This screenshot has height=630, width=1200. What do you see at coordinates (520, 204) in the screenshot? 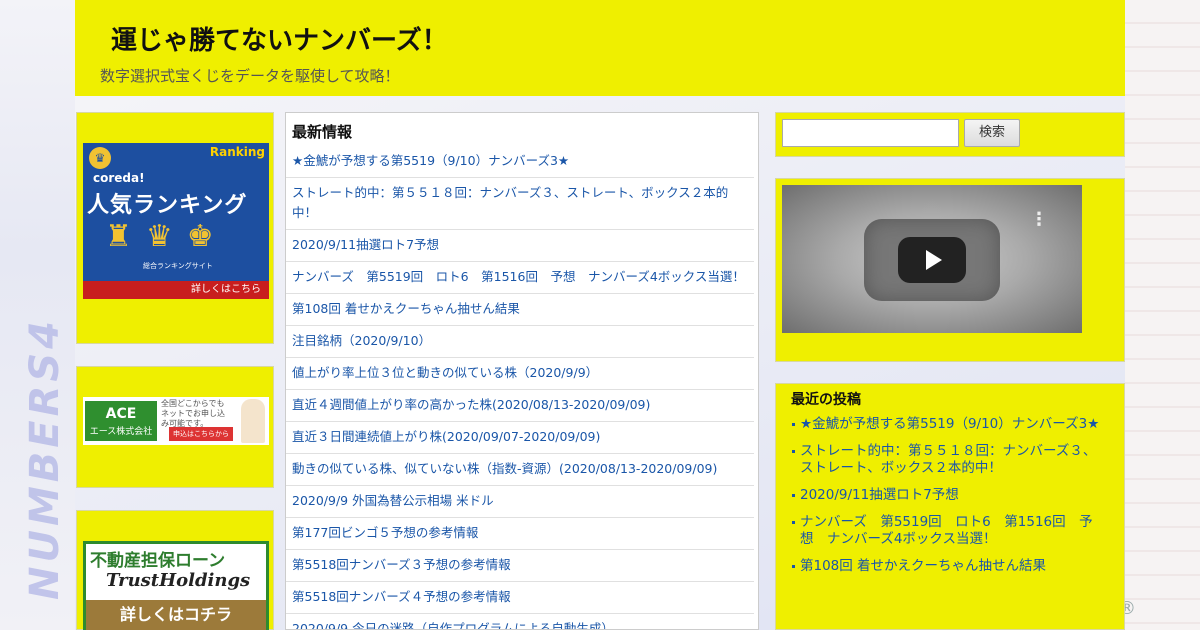
I see `news-link: ストレート的中：第５５１８回：ナンバーズ３、ストレート、ボックス２本的中！` at bounding box center [520, 204].